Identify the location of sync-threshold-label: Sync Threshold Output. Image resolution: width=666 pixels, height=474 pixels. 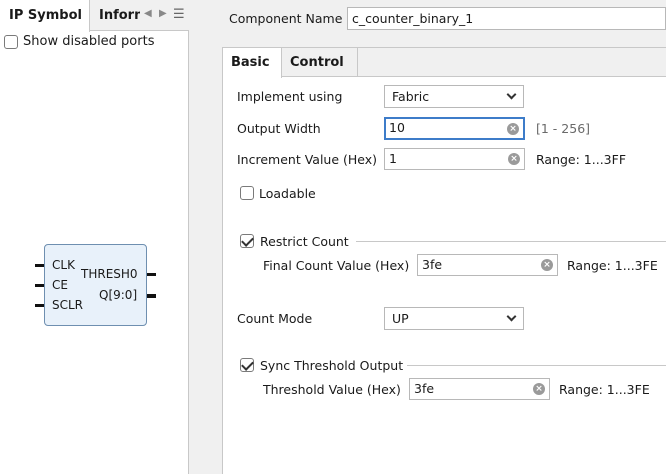
(331, 365).